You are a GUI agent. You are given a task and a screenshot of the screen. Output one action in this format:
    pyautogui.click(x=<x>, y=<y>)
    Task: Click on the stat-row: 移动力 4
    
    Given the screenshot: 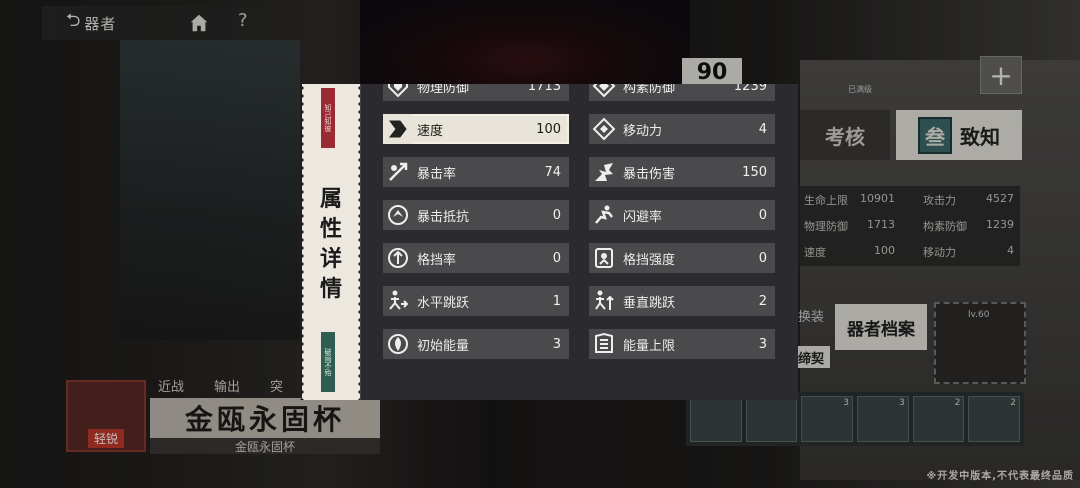 What is the action you would take?
    pyautogui.click(x=682, y=129)
    